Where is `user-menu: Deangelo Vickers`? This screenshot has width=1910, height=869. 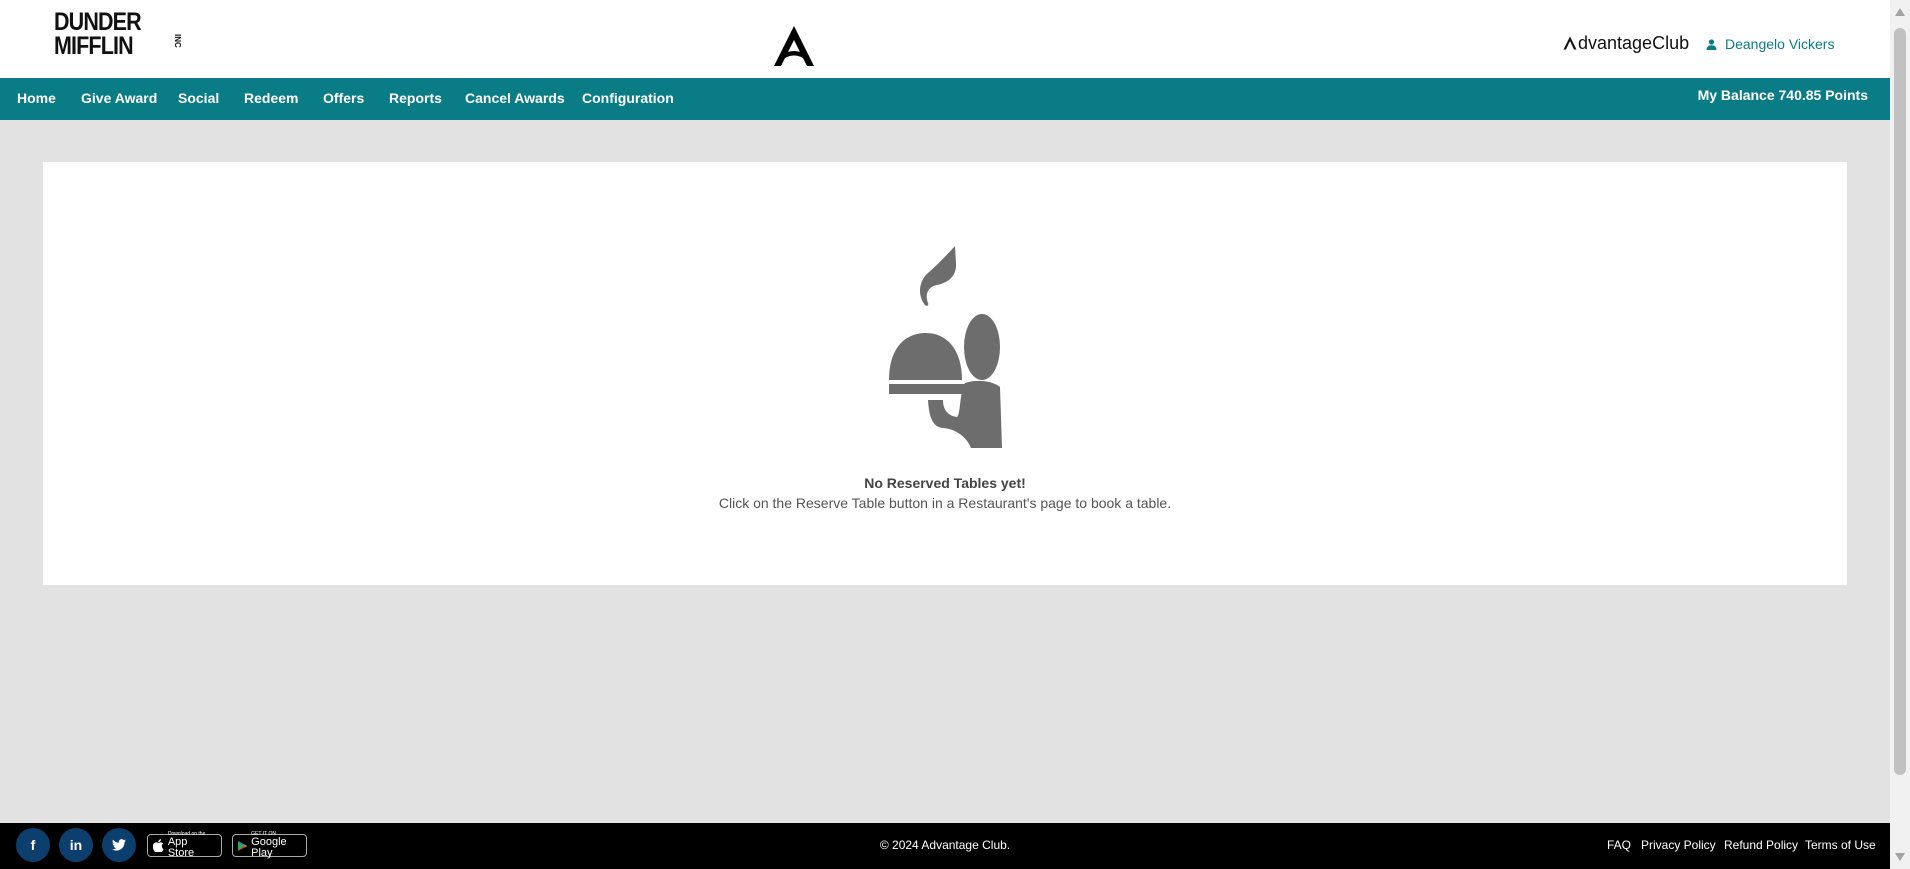 user-menu: Deangelo Vickers is located at coordinates (1770, 44).